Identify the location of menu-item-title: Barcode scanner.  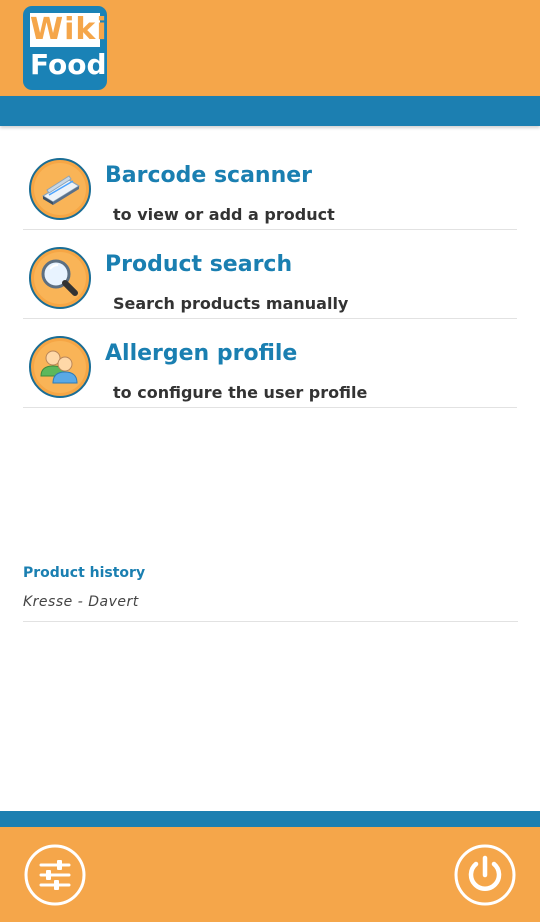
(209, 175).